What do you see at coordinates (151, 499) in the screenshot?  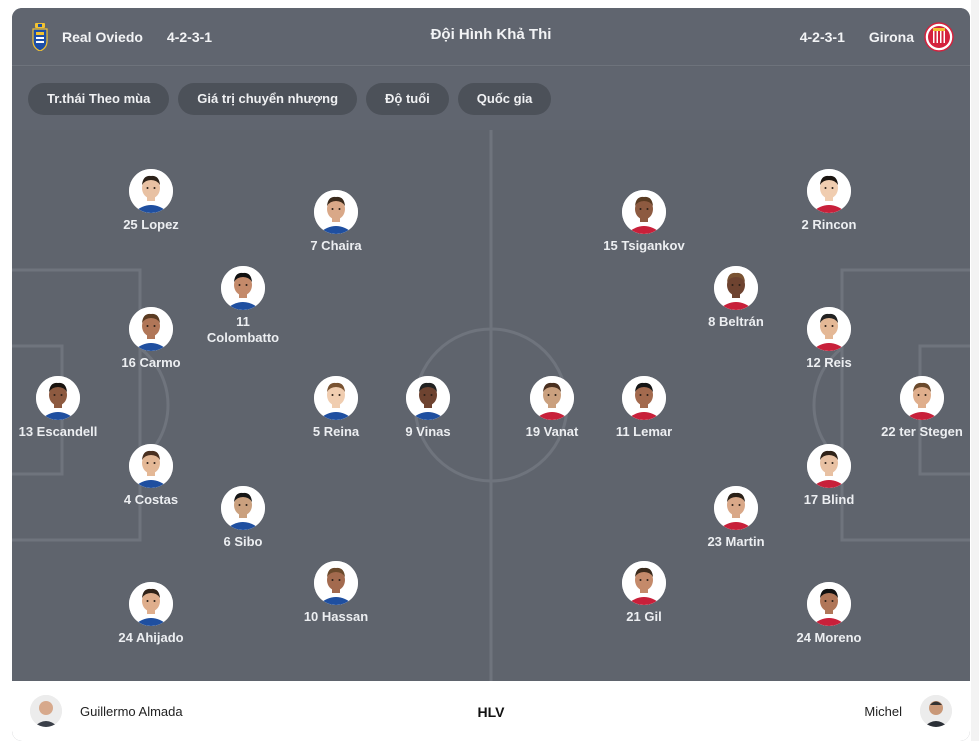 I see `home-player-label: 4 Costas` at bounding box center [151, 499].